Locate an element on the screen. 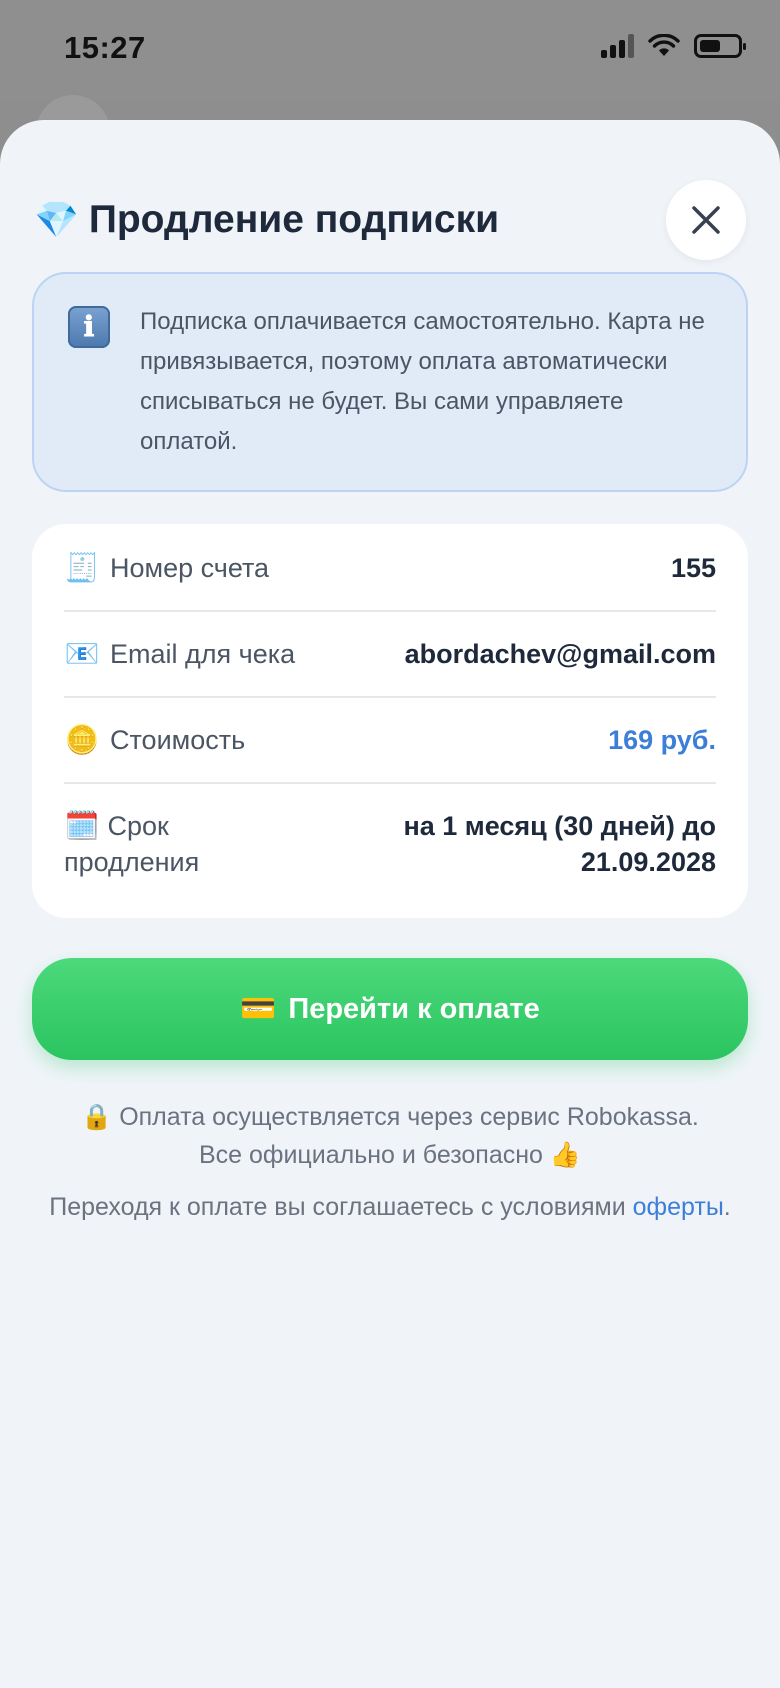  cellular-signal-icon is located at coordinates (617, 46).